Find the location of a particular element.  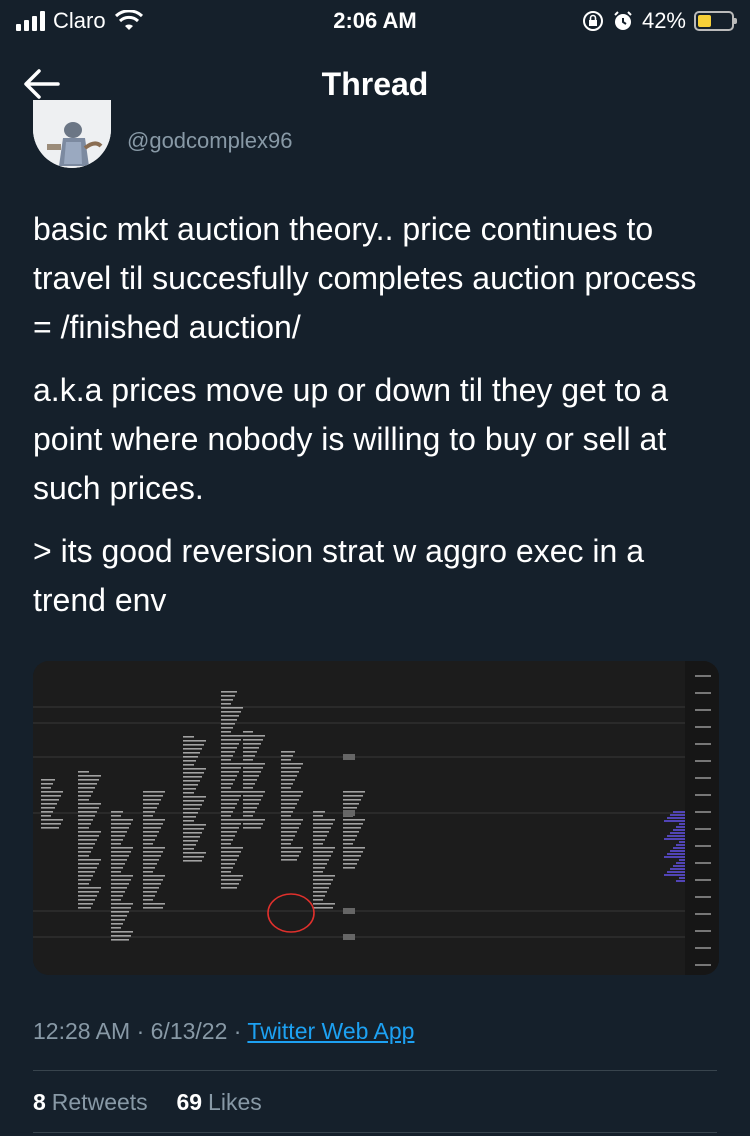

likes-stat: 69 Likes is located at coordinates (218, 1102).